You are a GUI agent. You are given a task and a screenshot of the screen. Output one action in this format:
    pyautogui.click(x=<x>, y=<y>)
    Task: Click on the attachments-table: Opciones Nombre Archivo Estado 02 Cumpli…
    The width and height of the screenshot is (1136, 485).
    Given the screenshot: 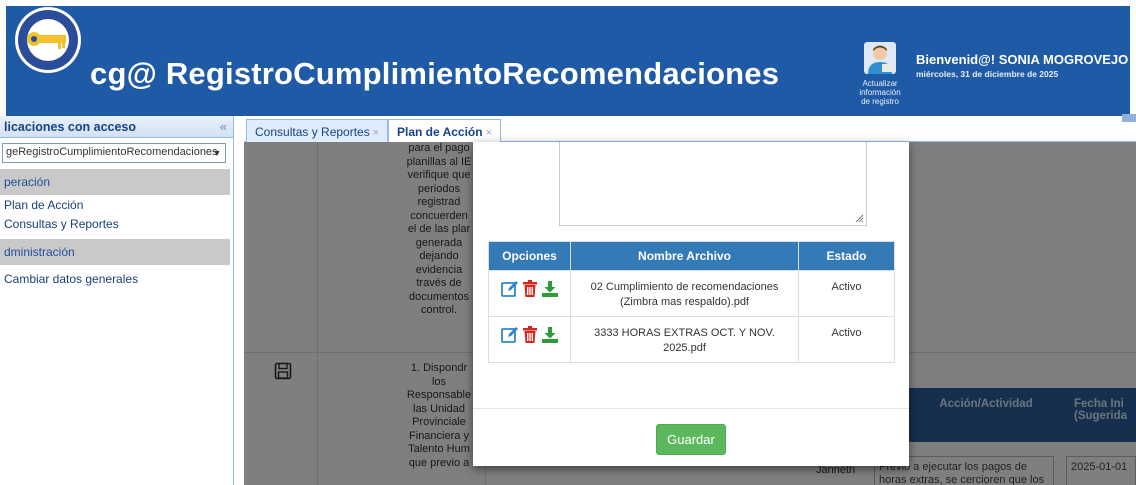 What is the action you would take?
    pyautogui.click(x=691, y=302)
    